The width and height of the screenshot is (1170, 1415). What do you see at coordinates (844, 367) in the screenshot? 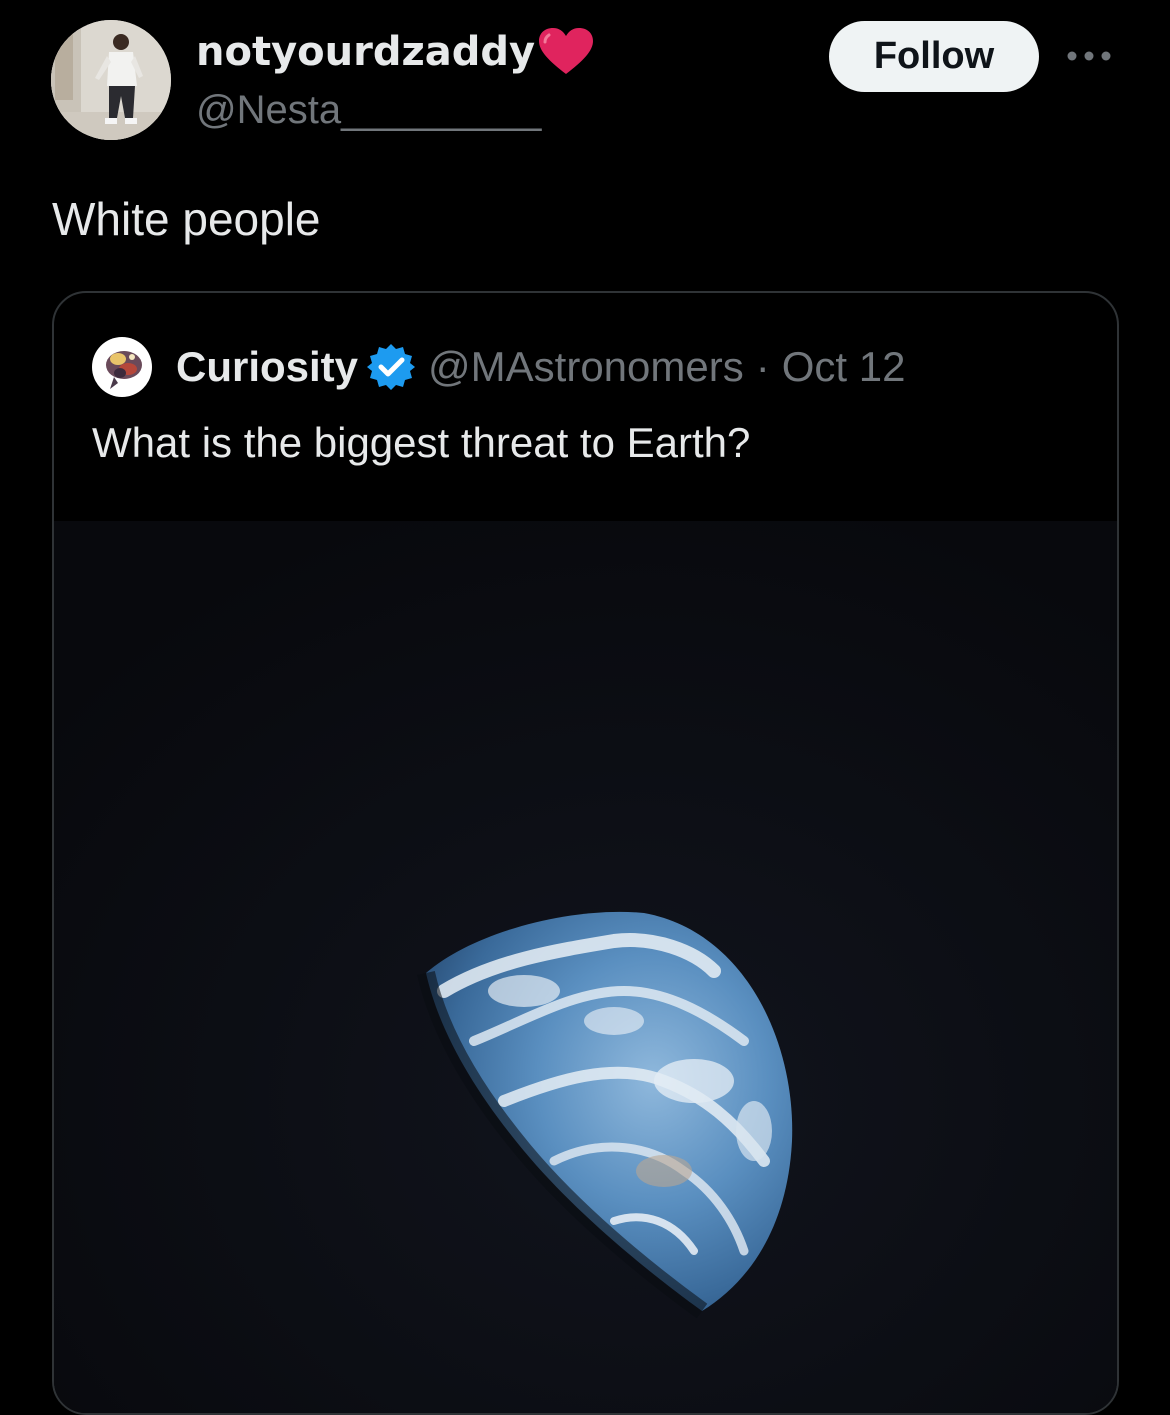
I see `quoted-tweet-date: Oct 12` at bounding box center [844, 367].